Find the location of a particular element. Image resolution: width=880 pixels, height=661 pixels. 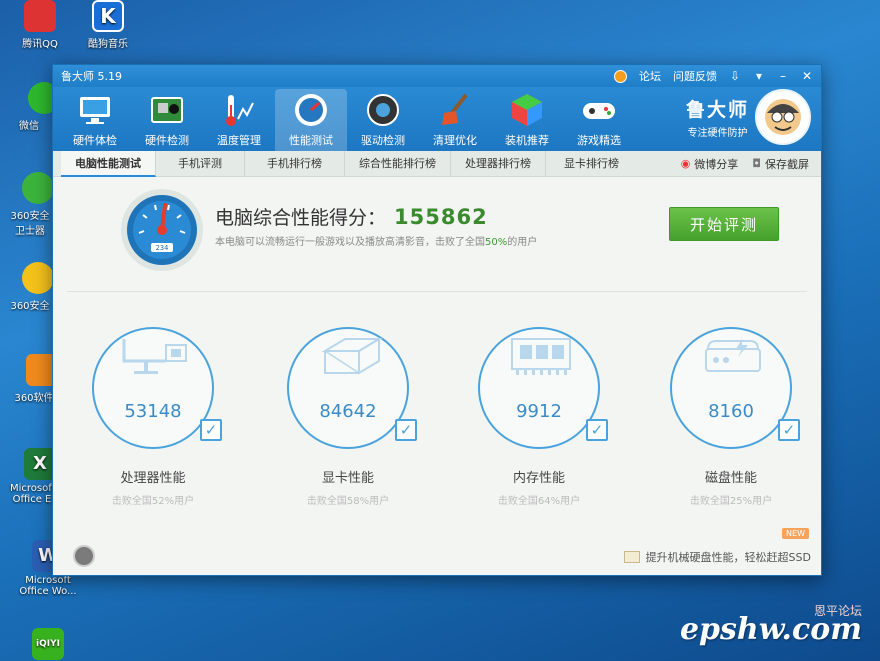

score-title: 电脑综合性能得分： 155862 is located at coordinates (351, 216).